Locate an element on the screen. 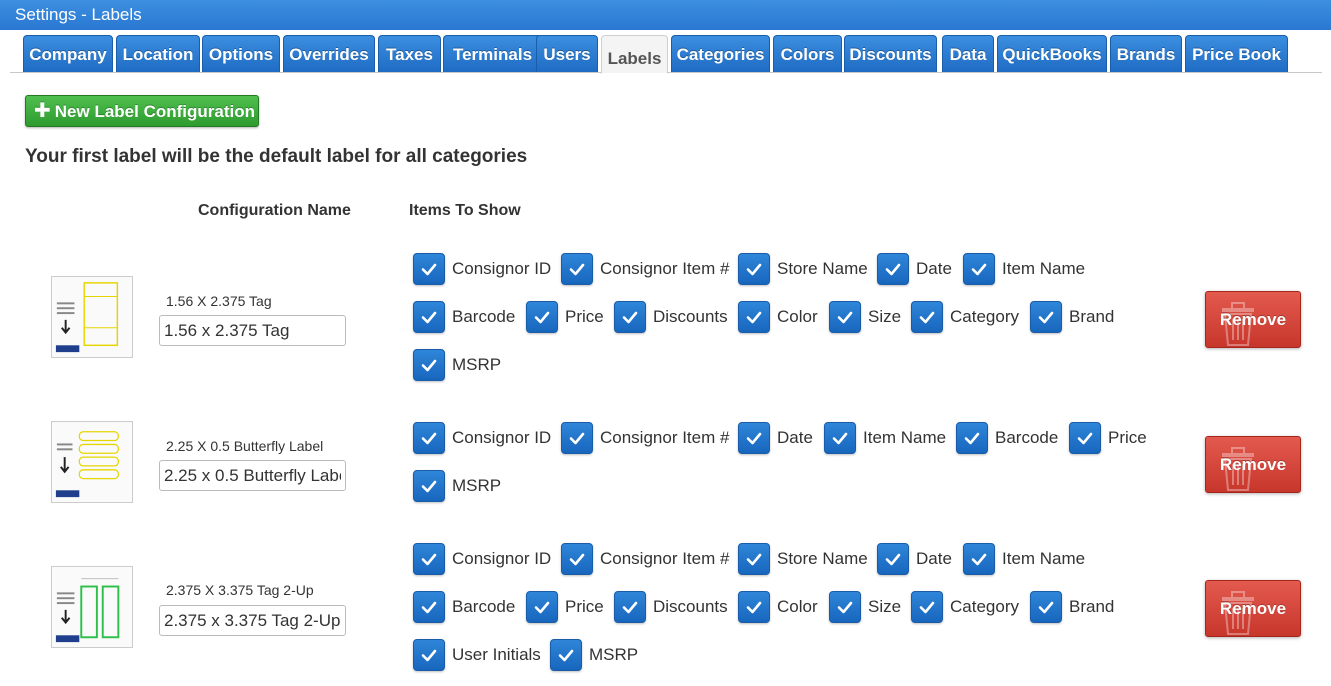  checkbox-label: Store Name is located at coordinates (822, 268).